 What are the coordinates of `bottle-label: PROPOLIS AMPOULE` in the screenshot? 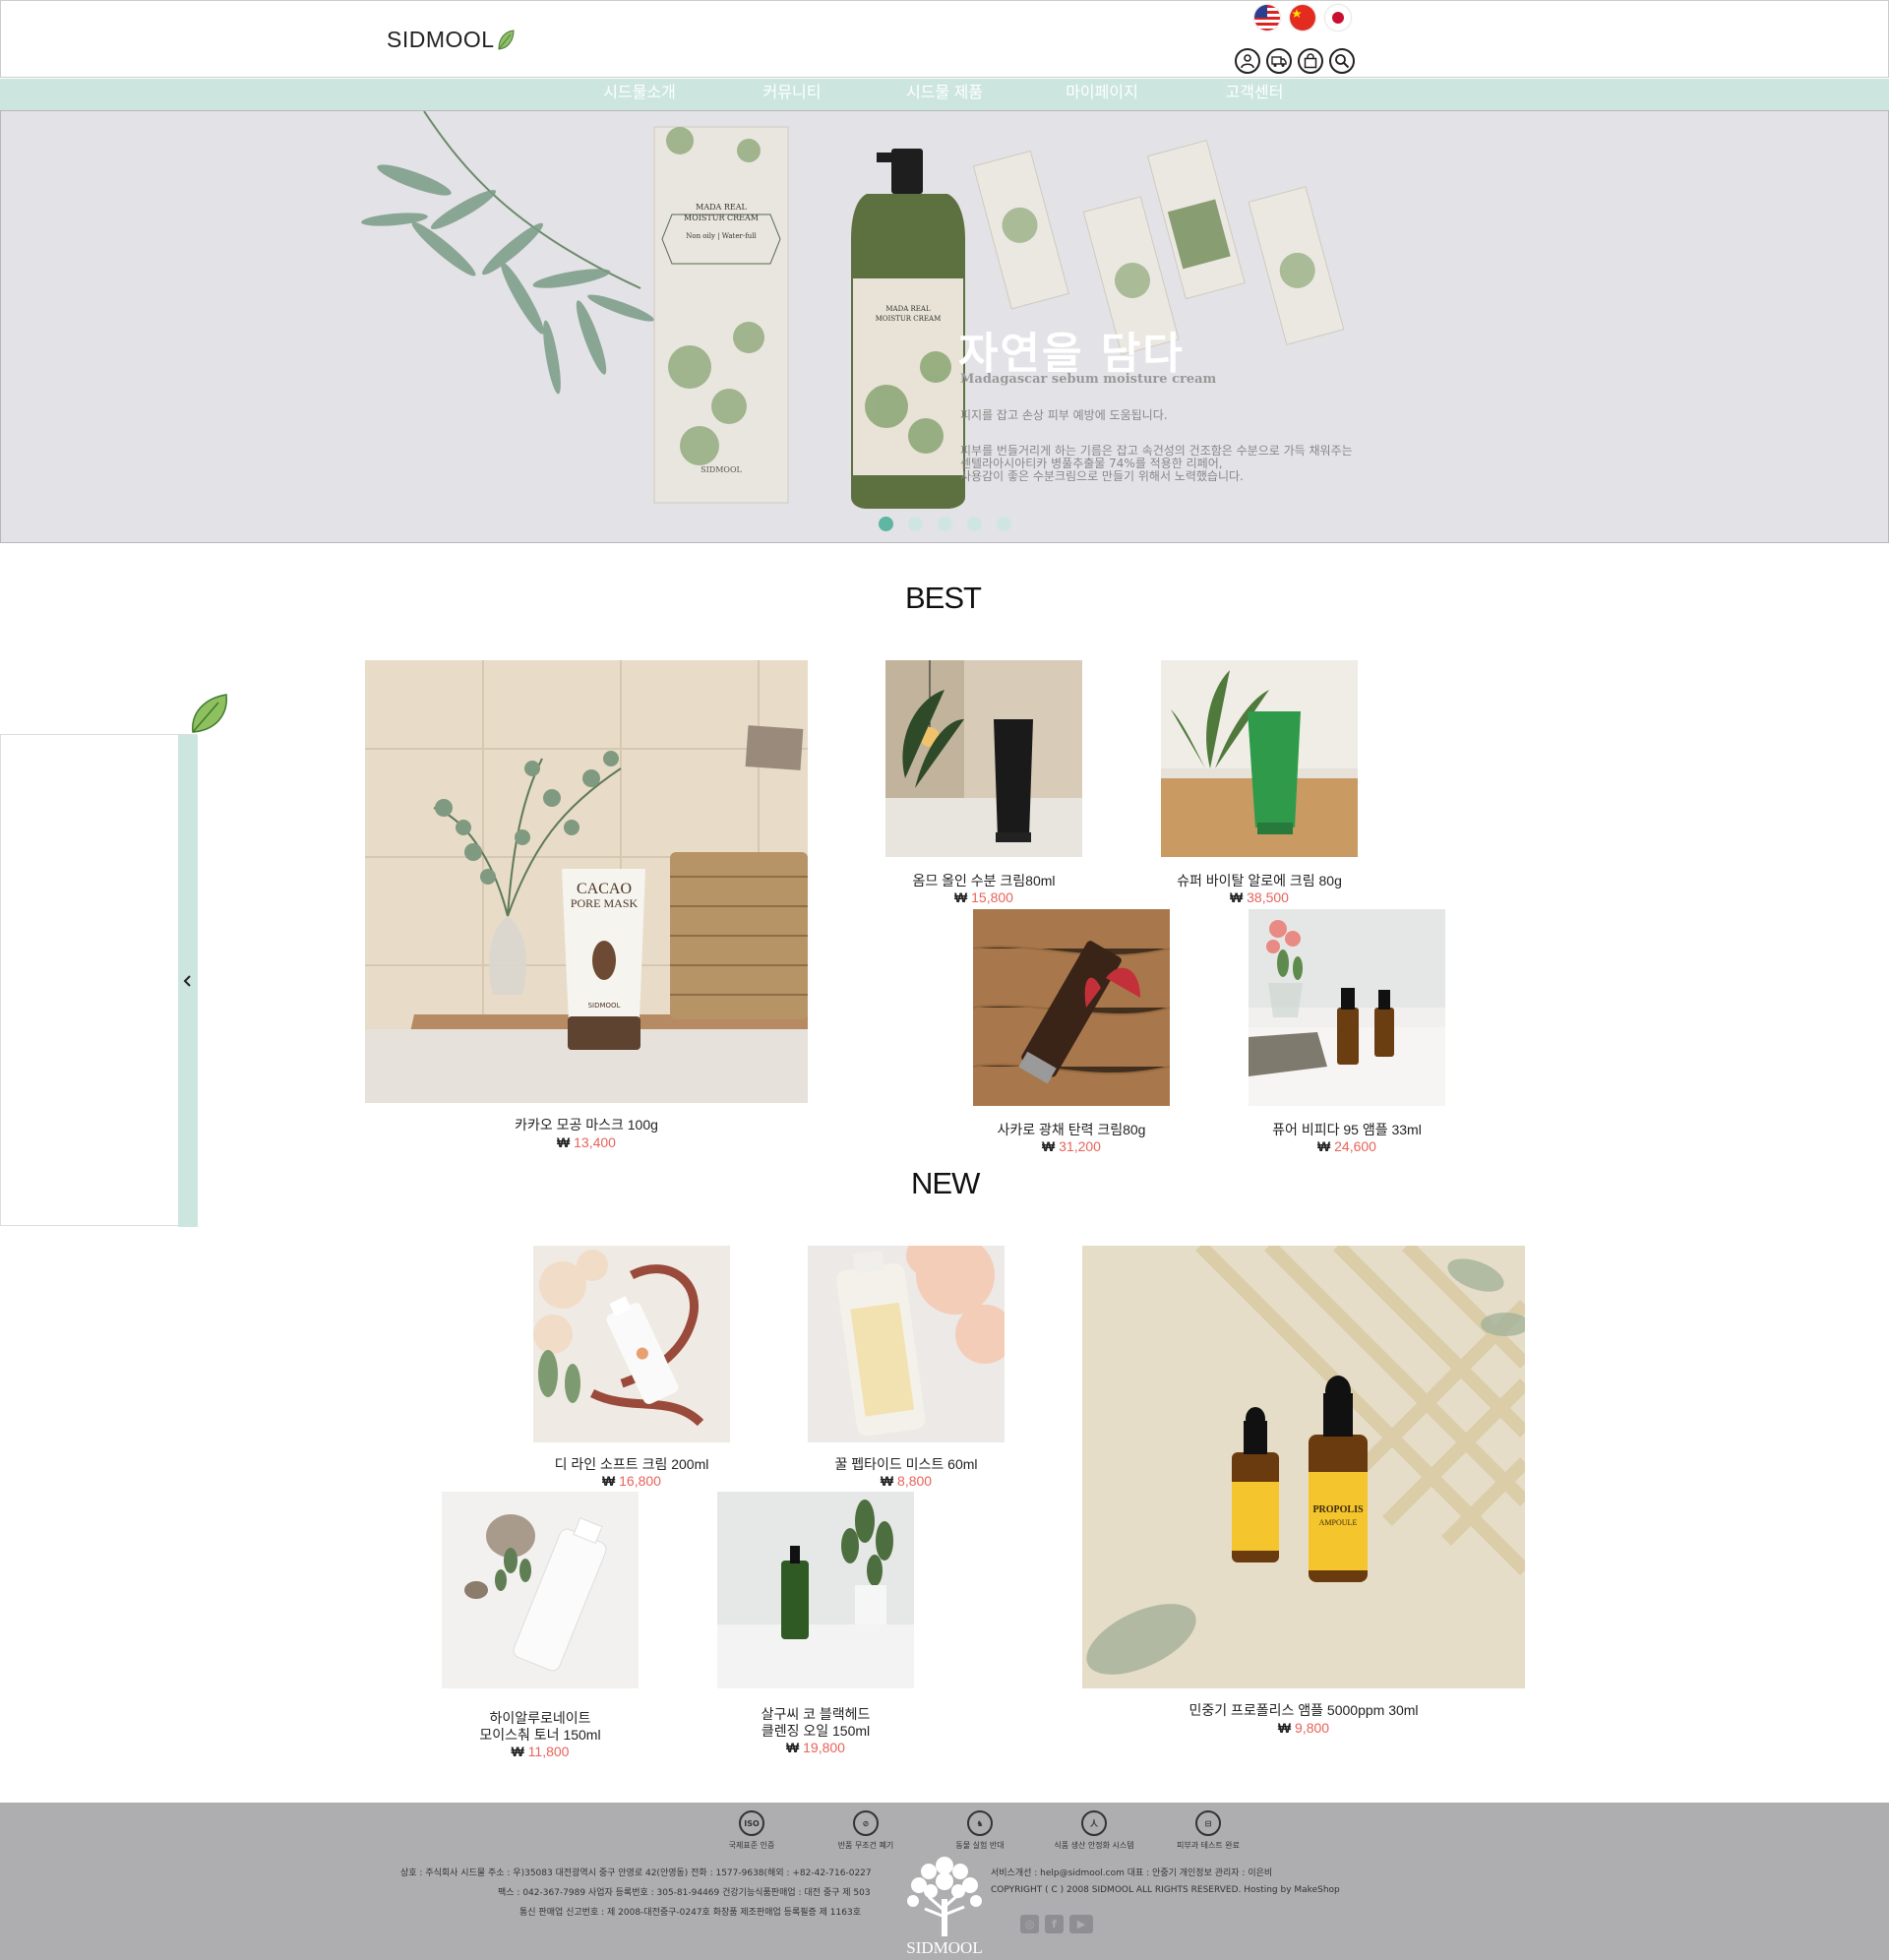 It's located at (1338, 1516).